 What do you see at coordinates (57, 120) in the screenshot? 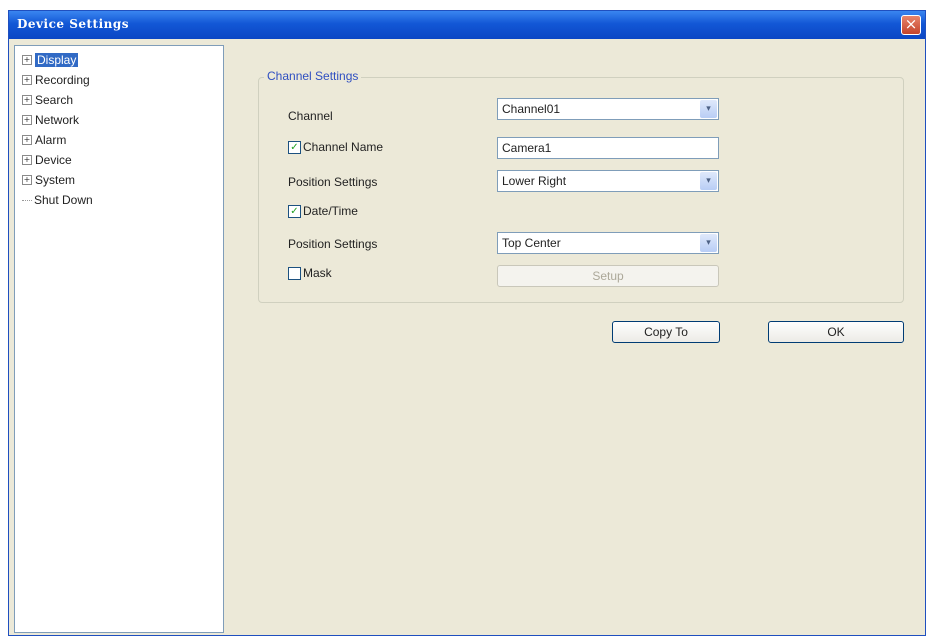
I see `tree-item-label: Network` at bounding box center [57, 120].